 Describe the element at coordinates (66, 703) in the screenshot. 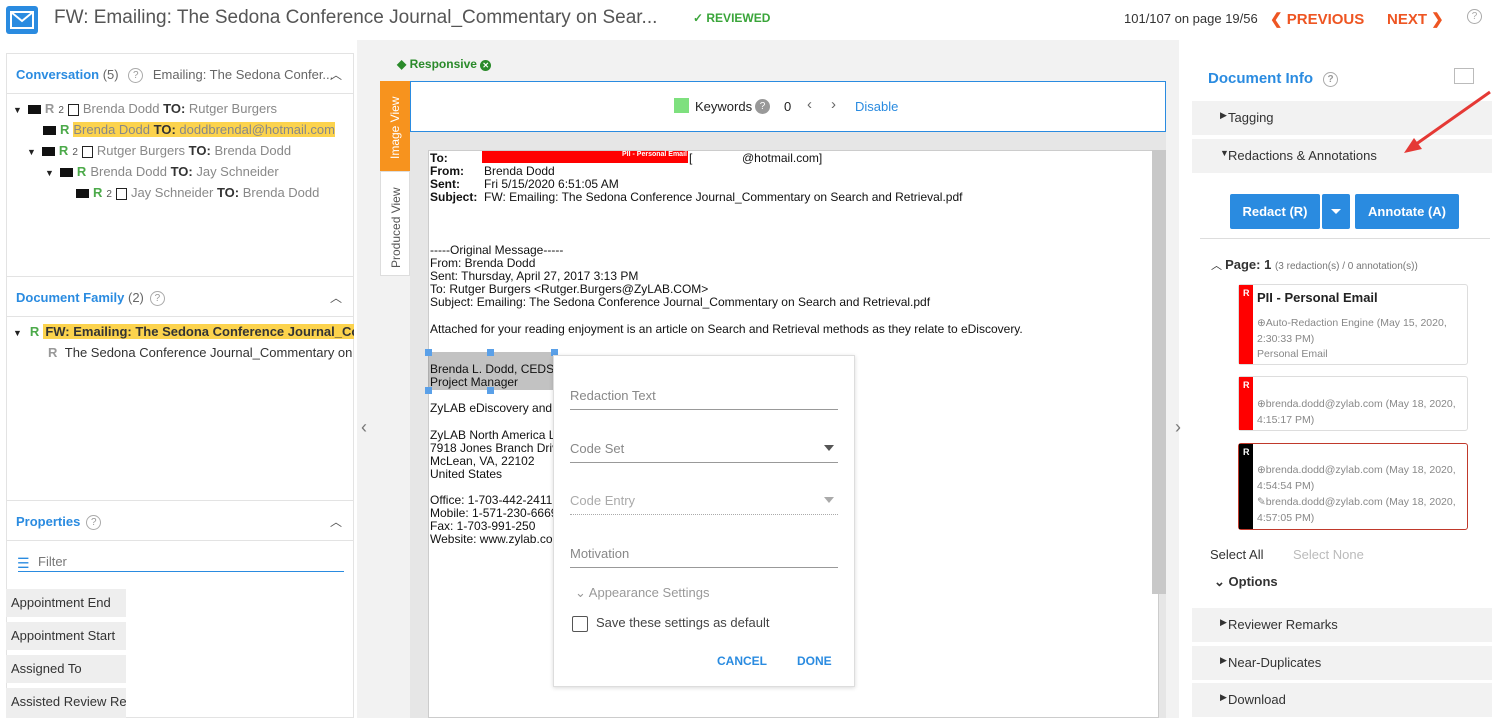

I see `property-item: Assisted Review Result` at that location.